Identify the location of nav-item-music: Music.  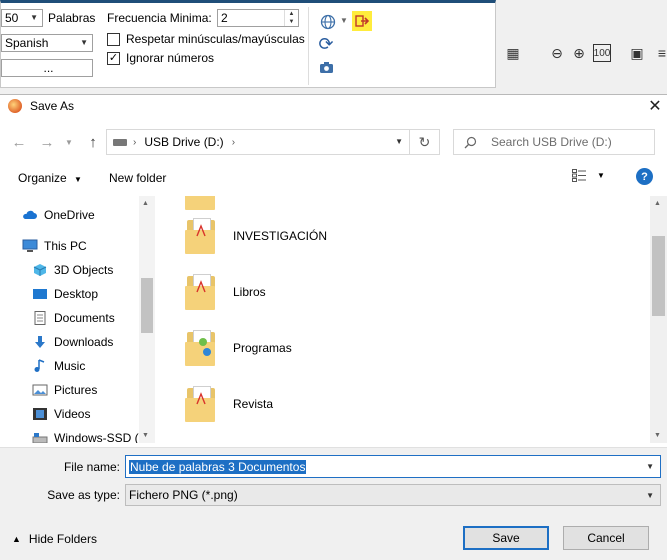
(58, 366).